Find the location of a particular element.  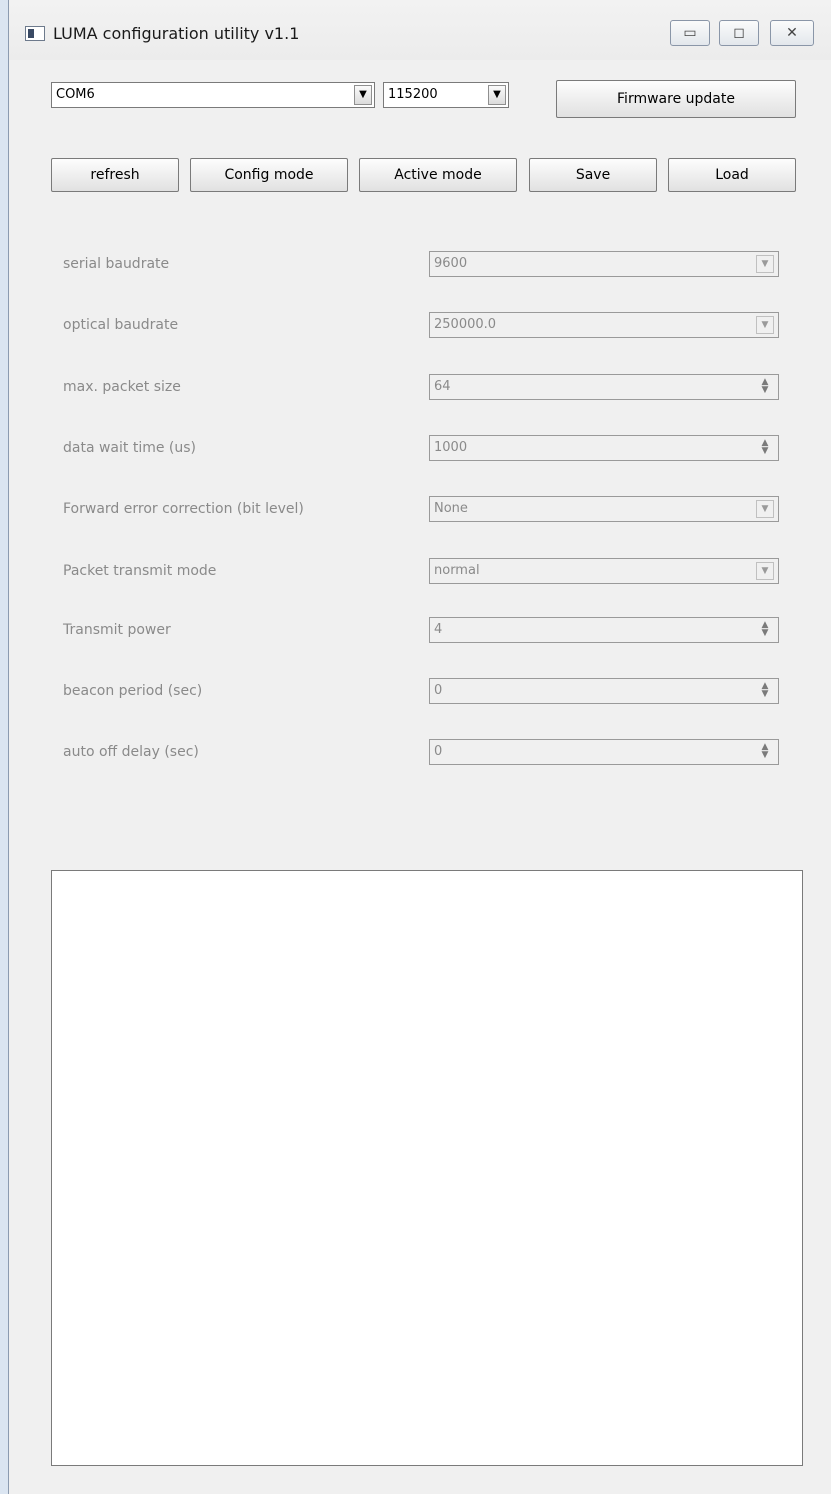

setting-value: 1000 is located at coordinates (451, 447).